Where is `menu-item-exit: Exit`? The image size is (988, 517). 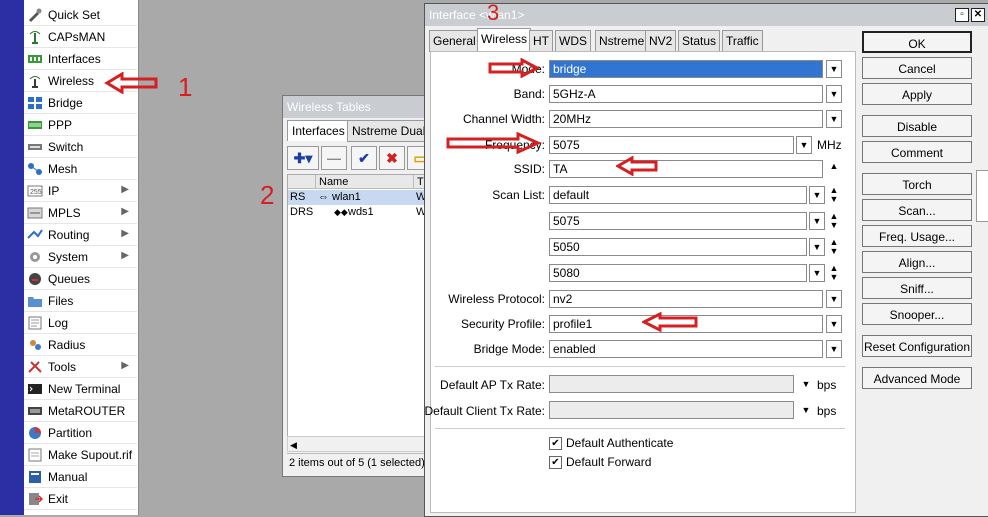
menu-item-exit: Exit is located at coordinates (80, 499).